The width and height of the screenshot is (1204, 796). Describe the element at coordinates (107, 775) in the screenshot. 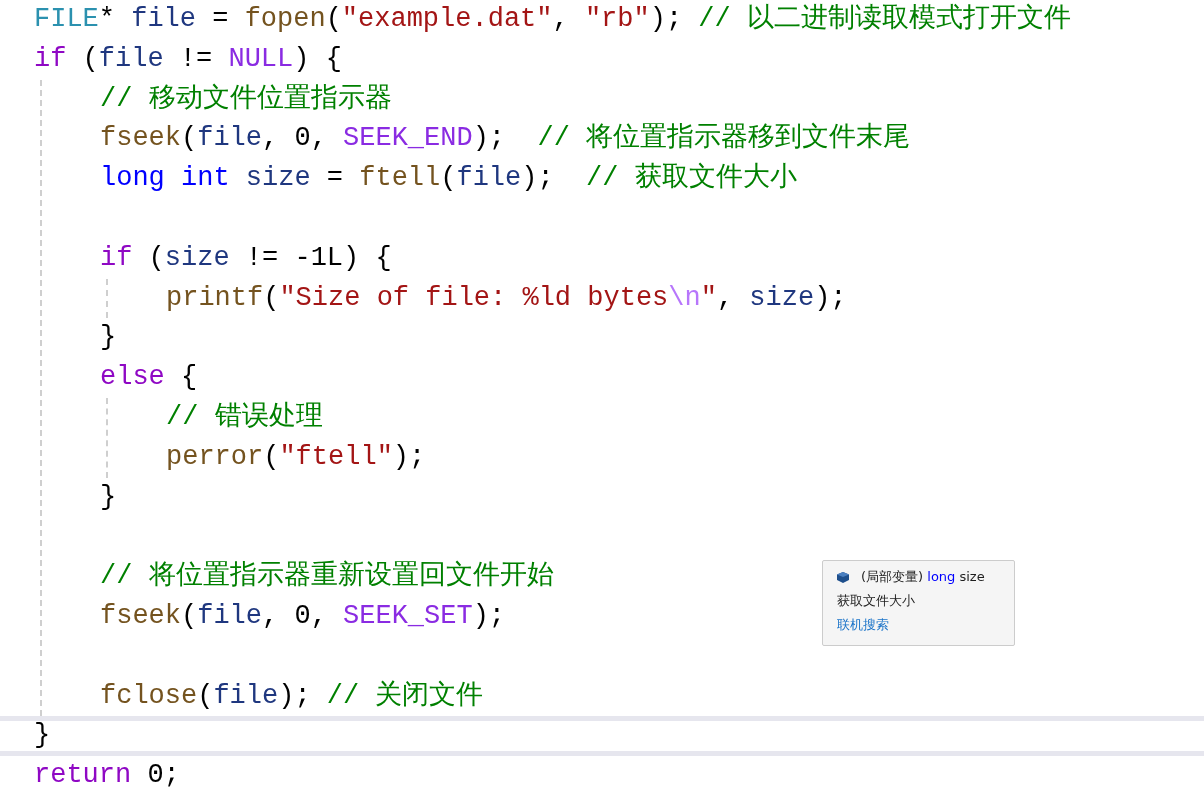

I see `code-line: return 0;` at that location.